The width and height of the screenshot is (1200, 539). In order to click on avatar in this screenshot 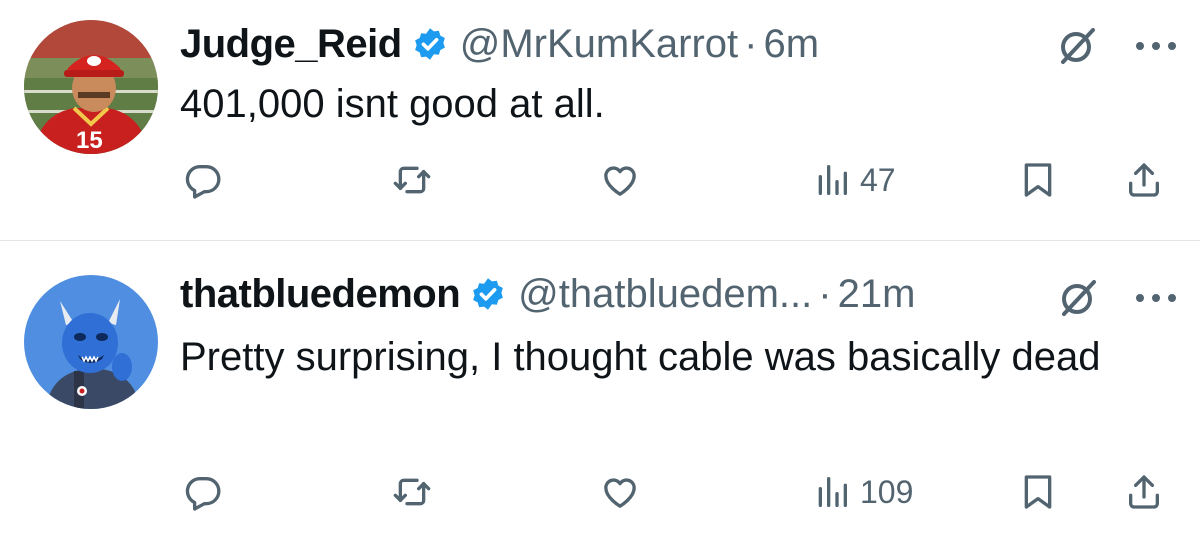, I will do `click(91, 342)`.